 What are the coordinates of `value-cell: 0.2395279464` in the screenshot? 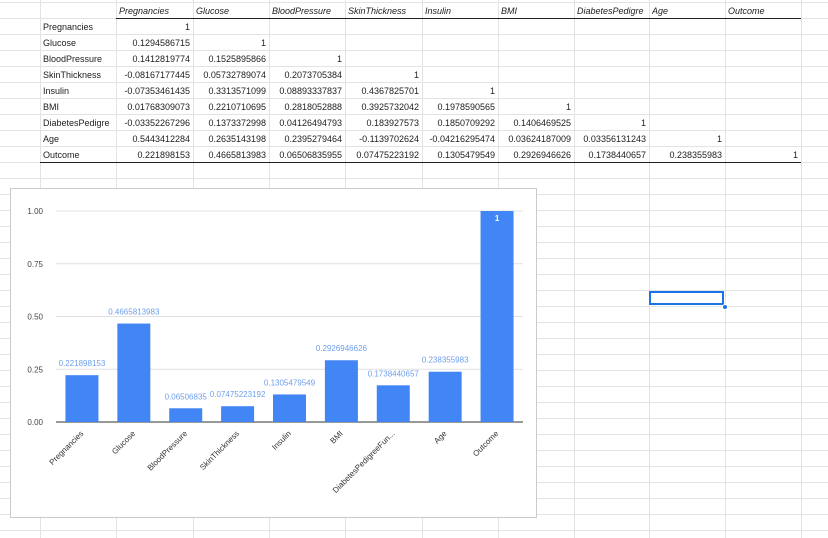 It's located at (305, 139).